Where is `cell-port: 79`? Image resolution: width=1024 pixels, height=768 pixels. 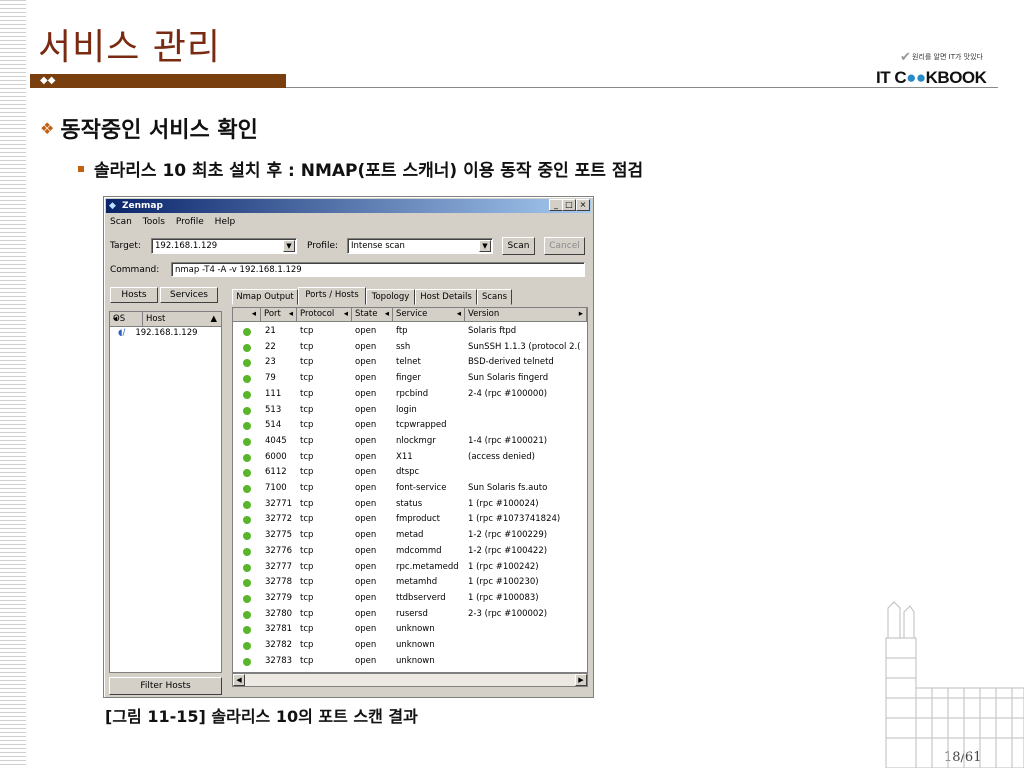
cell-port: 79 is located at coordinates (270, 378).